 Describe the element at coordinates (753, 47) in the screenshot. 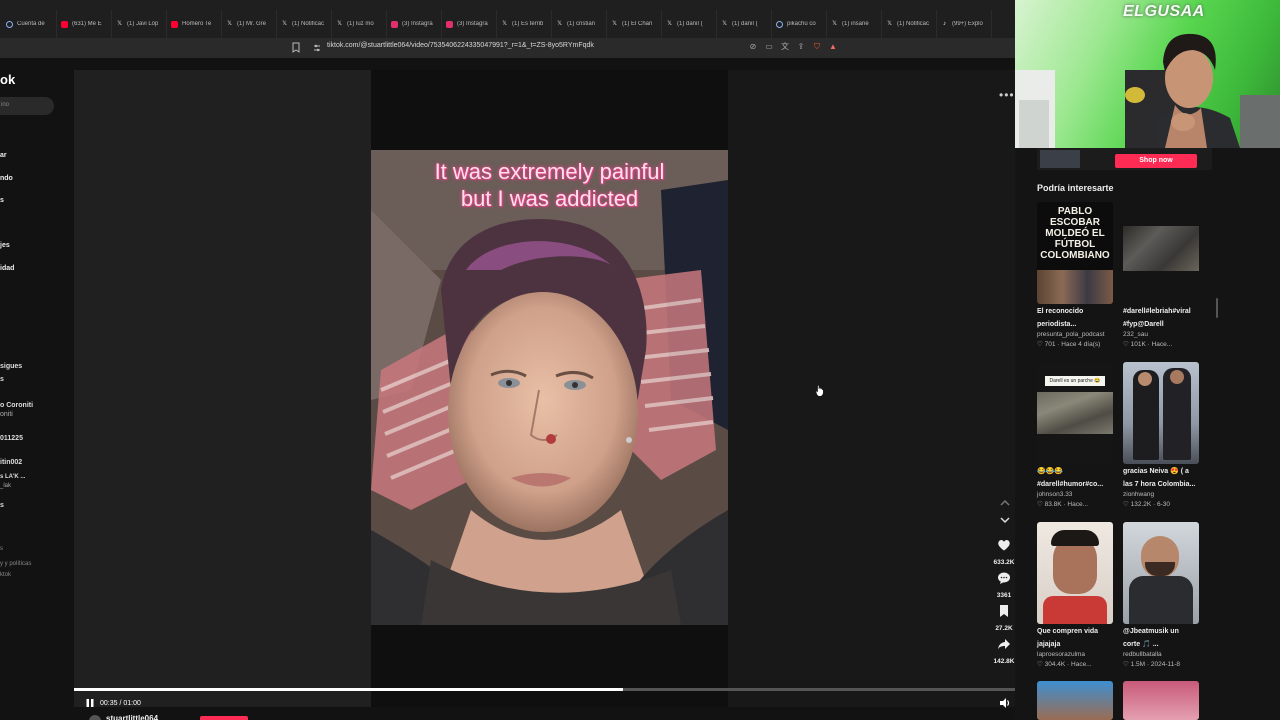

I see `block-icon: ⊘` at that location.